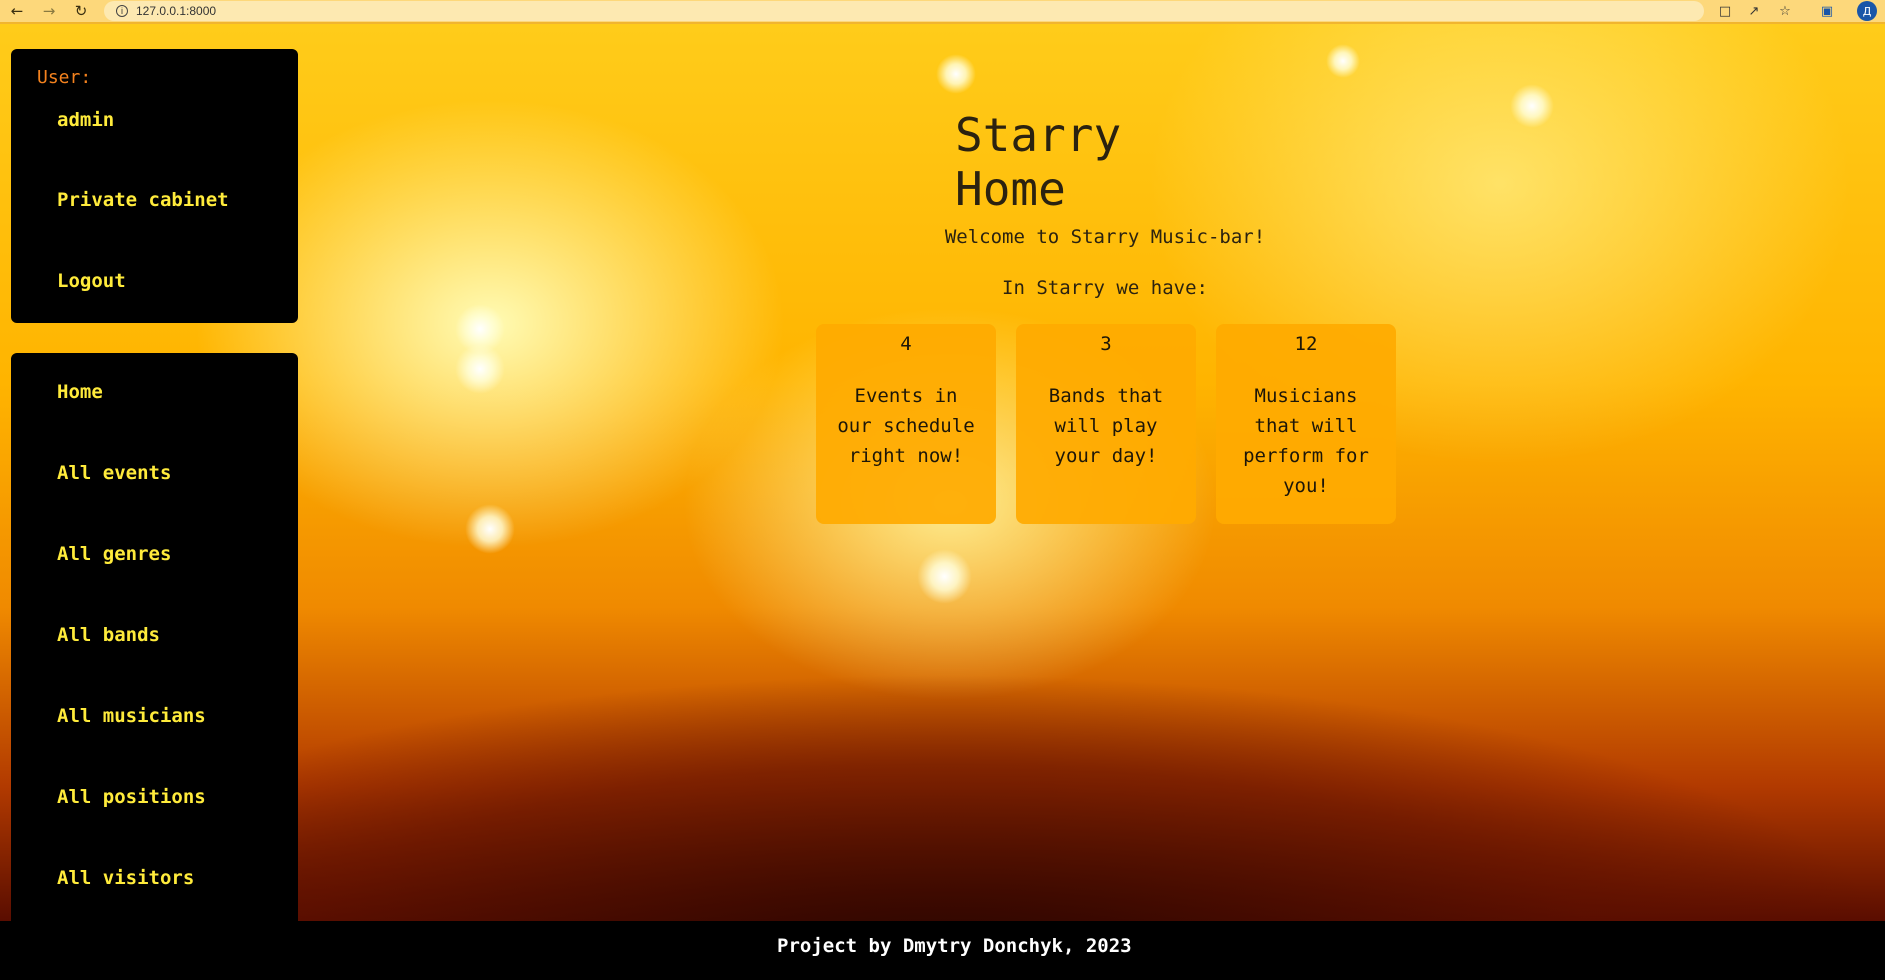 The width and height of the screenshot is (1885, 980). I want to click on browser-toolbar: ← → ↻ i 127.0.0.1:8000 □ ↗ ☆ ▣ Д, so click(942, 12).